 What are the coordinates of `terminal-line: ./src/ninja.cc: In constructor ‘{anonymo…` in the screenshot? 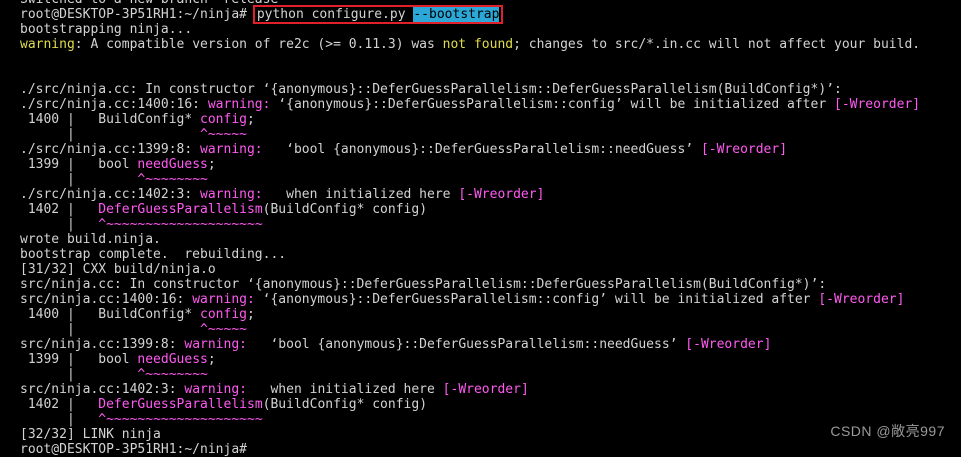 It's located at (490, 89).